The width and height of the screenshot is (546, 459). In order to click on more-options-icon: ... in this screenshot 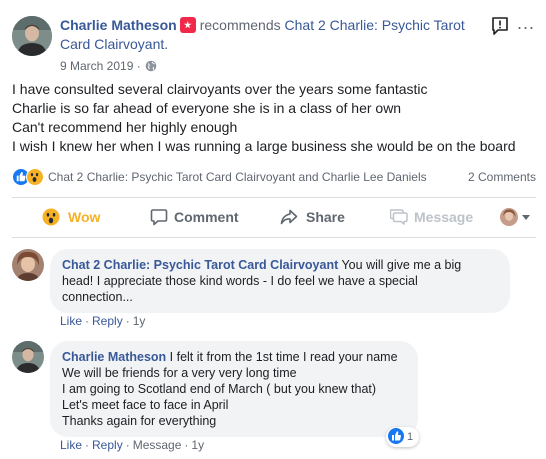, I will do `click(526, 25)`.